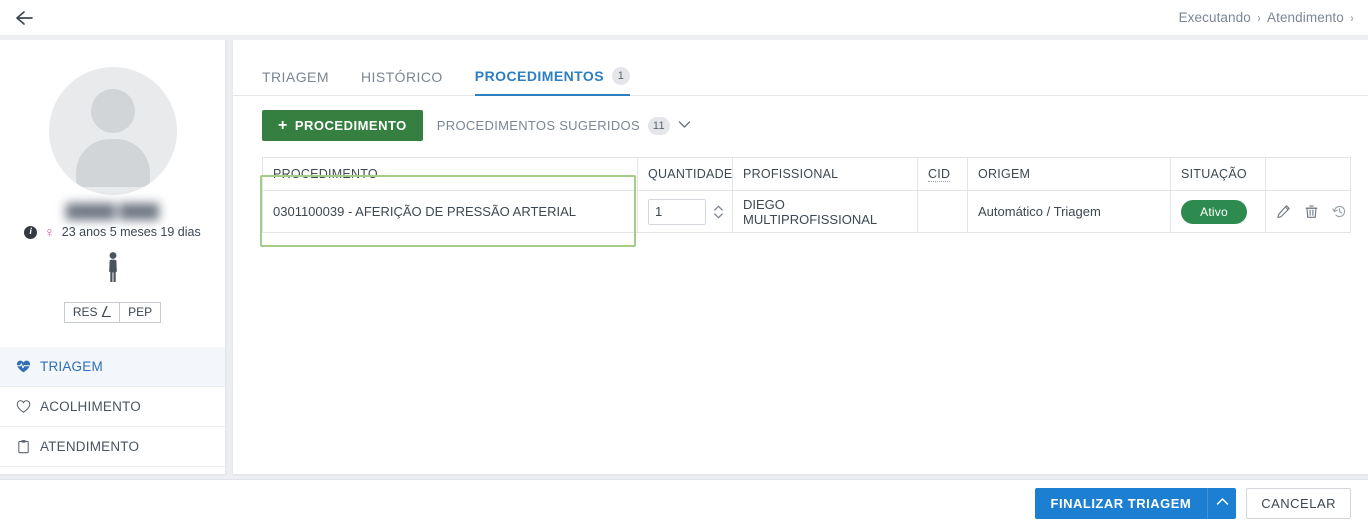 The image size is (1368, 526). I want to click on cancelar-button: CANCELAR, so click(1298, 503).